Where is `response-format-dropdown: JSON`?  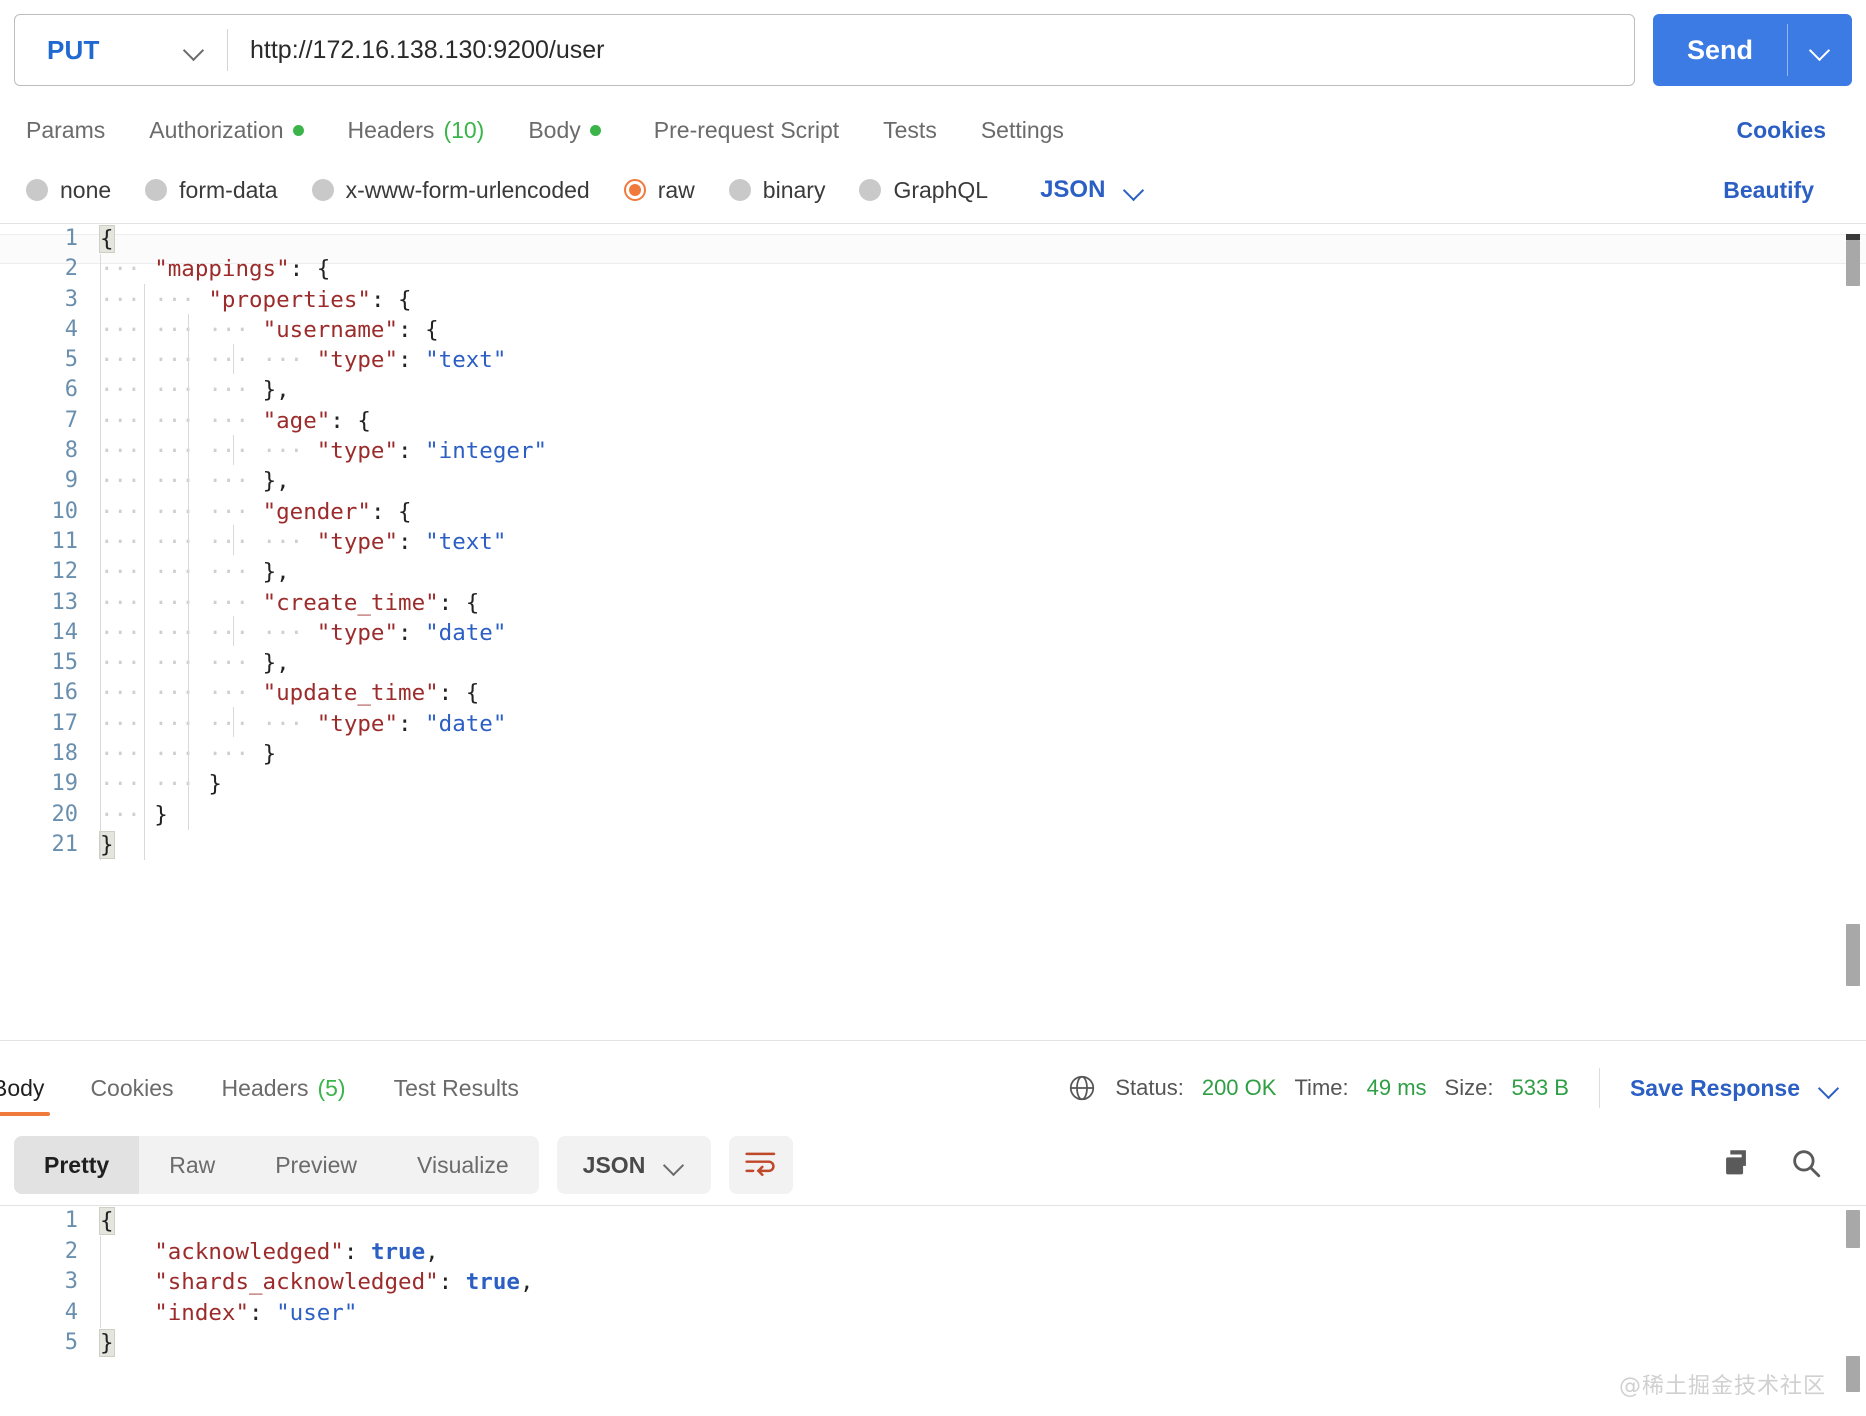 response-format-dropdown: JSON is located at coordinates (634, 1165).